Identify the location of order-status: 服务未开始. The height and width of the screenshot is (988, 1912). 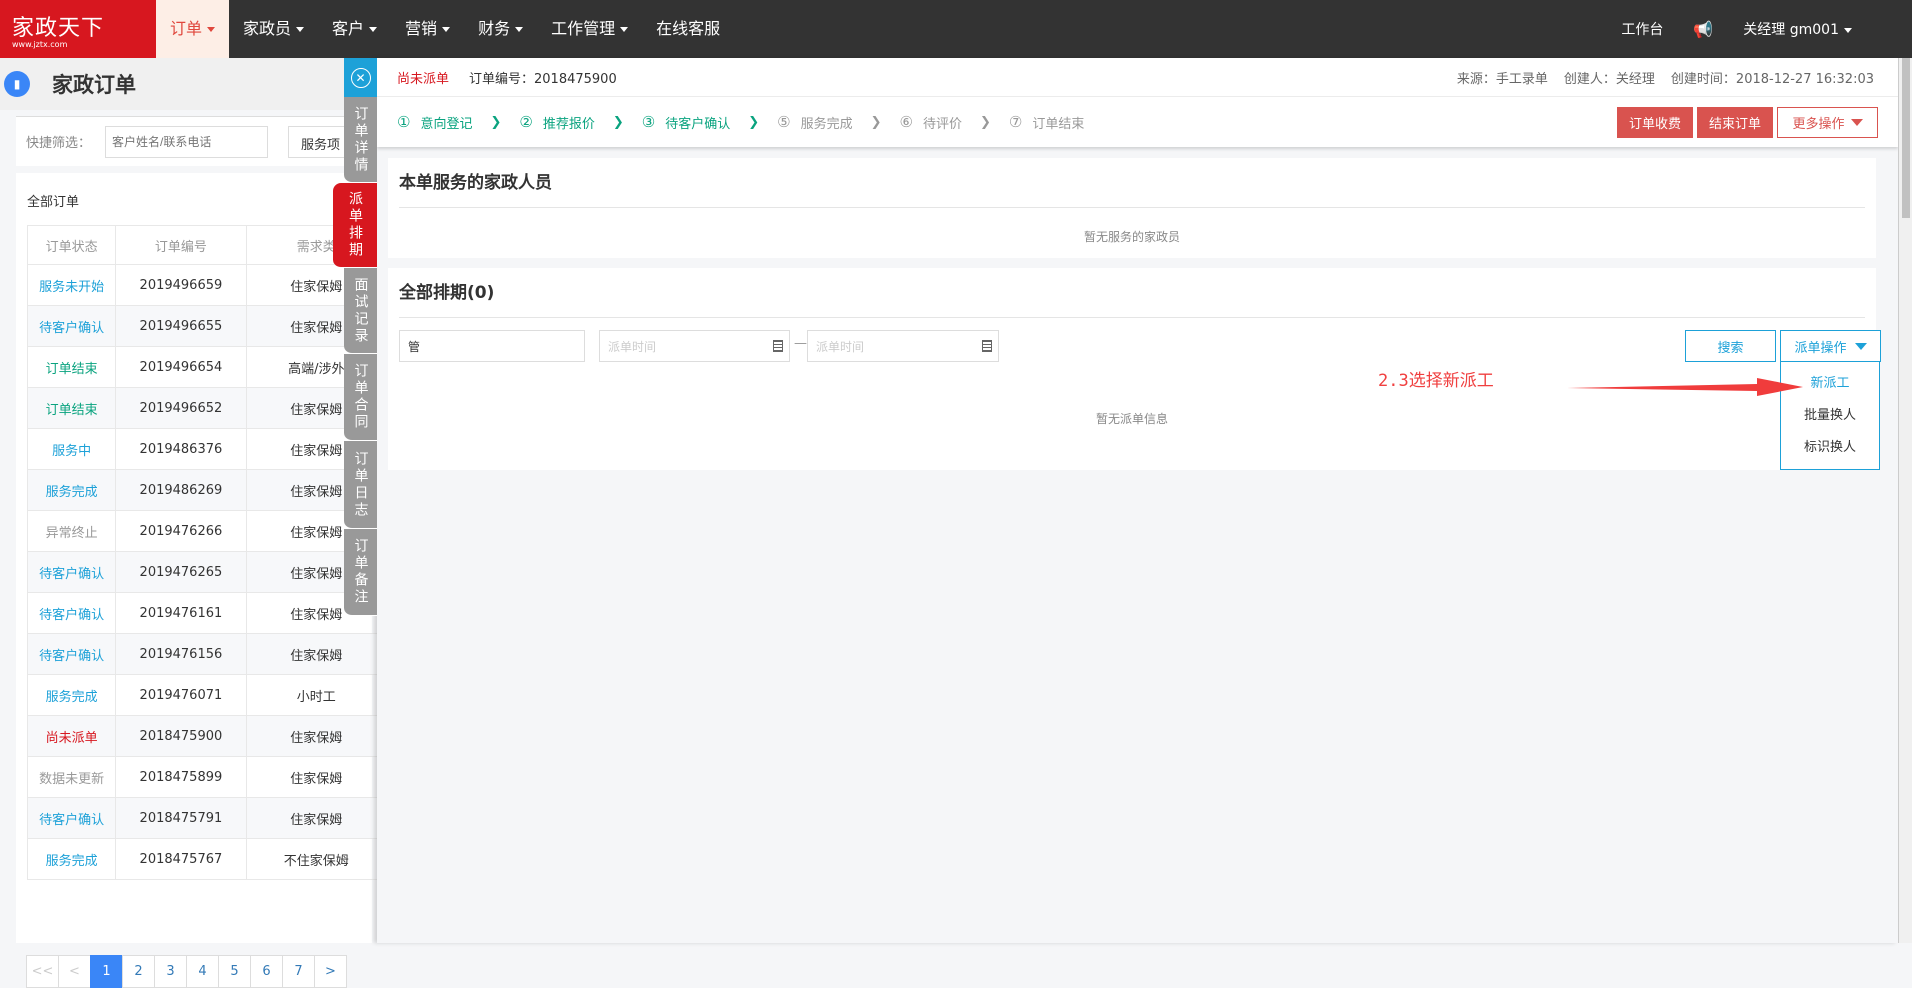
(71, 285).